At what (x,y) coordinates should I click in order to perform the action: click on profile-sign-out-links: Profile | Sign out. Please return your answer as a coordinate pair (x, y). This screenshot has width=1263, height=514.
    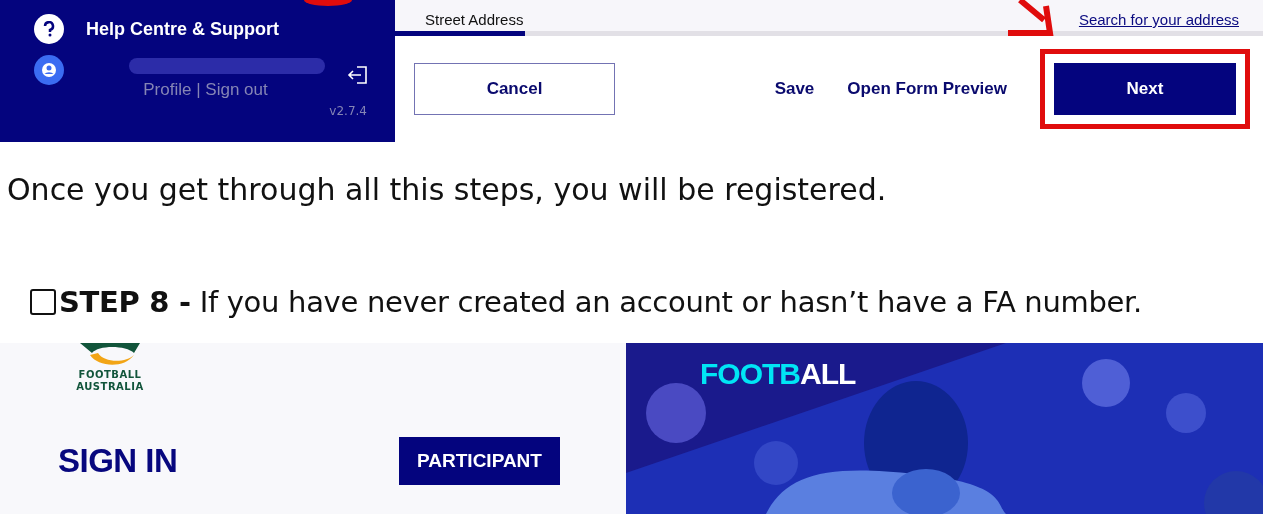
    Looking at the image, I should click on (205, 90).